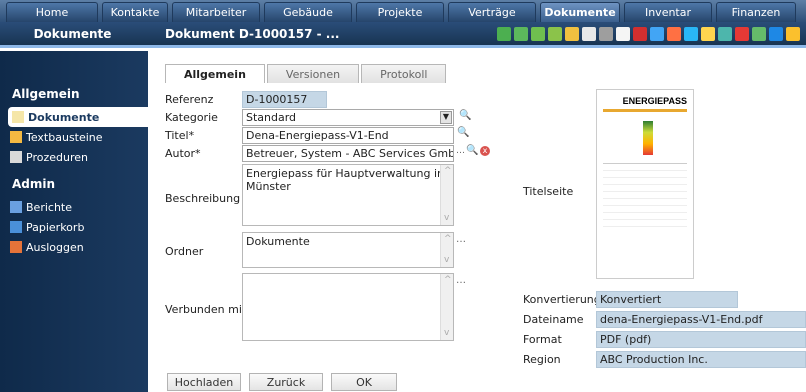  I want to click on upload-button: Hochladen, so click(204, 382).